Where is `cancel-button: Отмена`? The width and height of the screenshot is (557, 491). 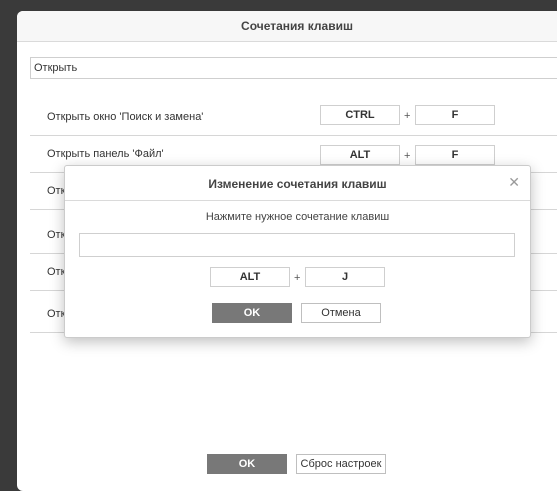 cancel-button: Отмена is located at coordinates (341, 313).